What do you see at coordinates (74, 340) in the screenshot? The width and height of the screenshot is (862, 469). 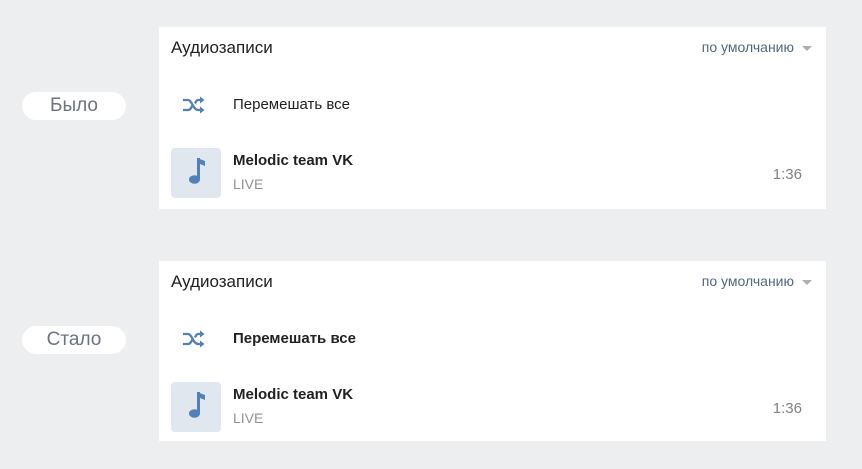 I see `after-label-pill: Стало` at bounding box center [74, 340].